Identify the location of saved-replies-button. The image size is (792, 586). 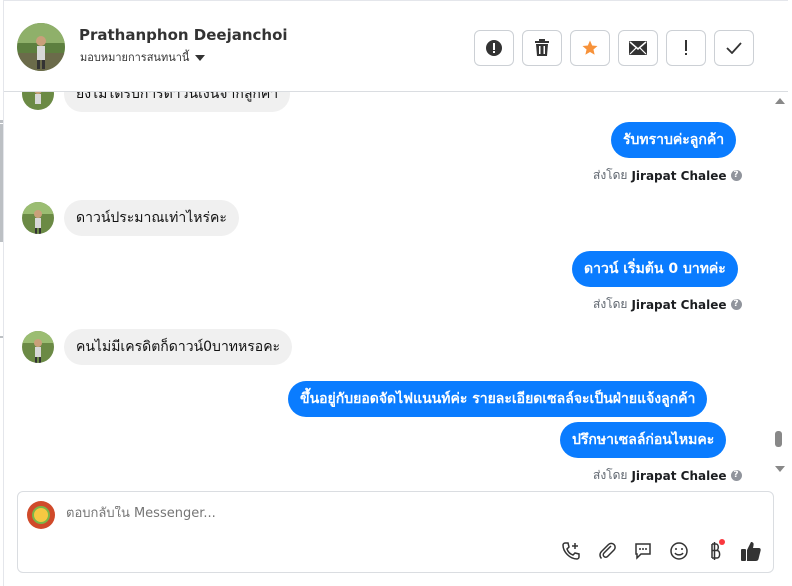
(642, 550).